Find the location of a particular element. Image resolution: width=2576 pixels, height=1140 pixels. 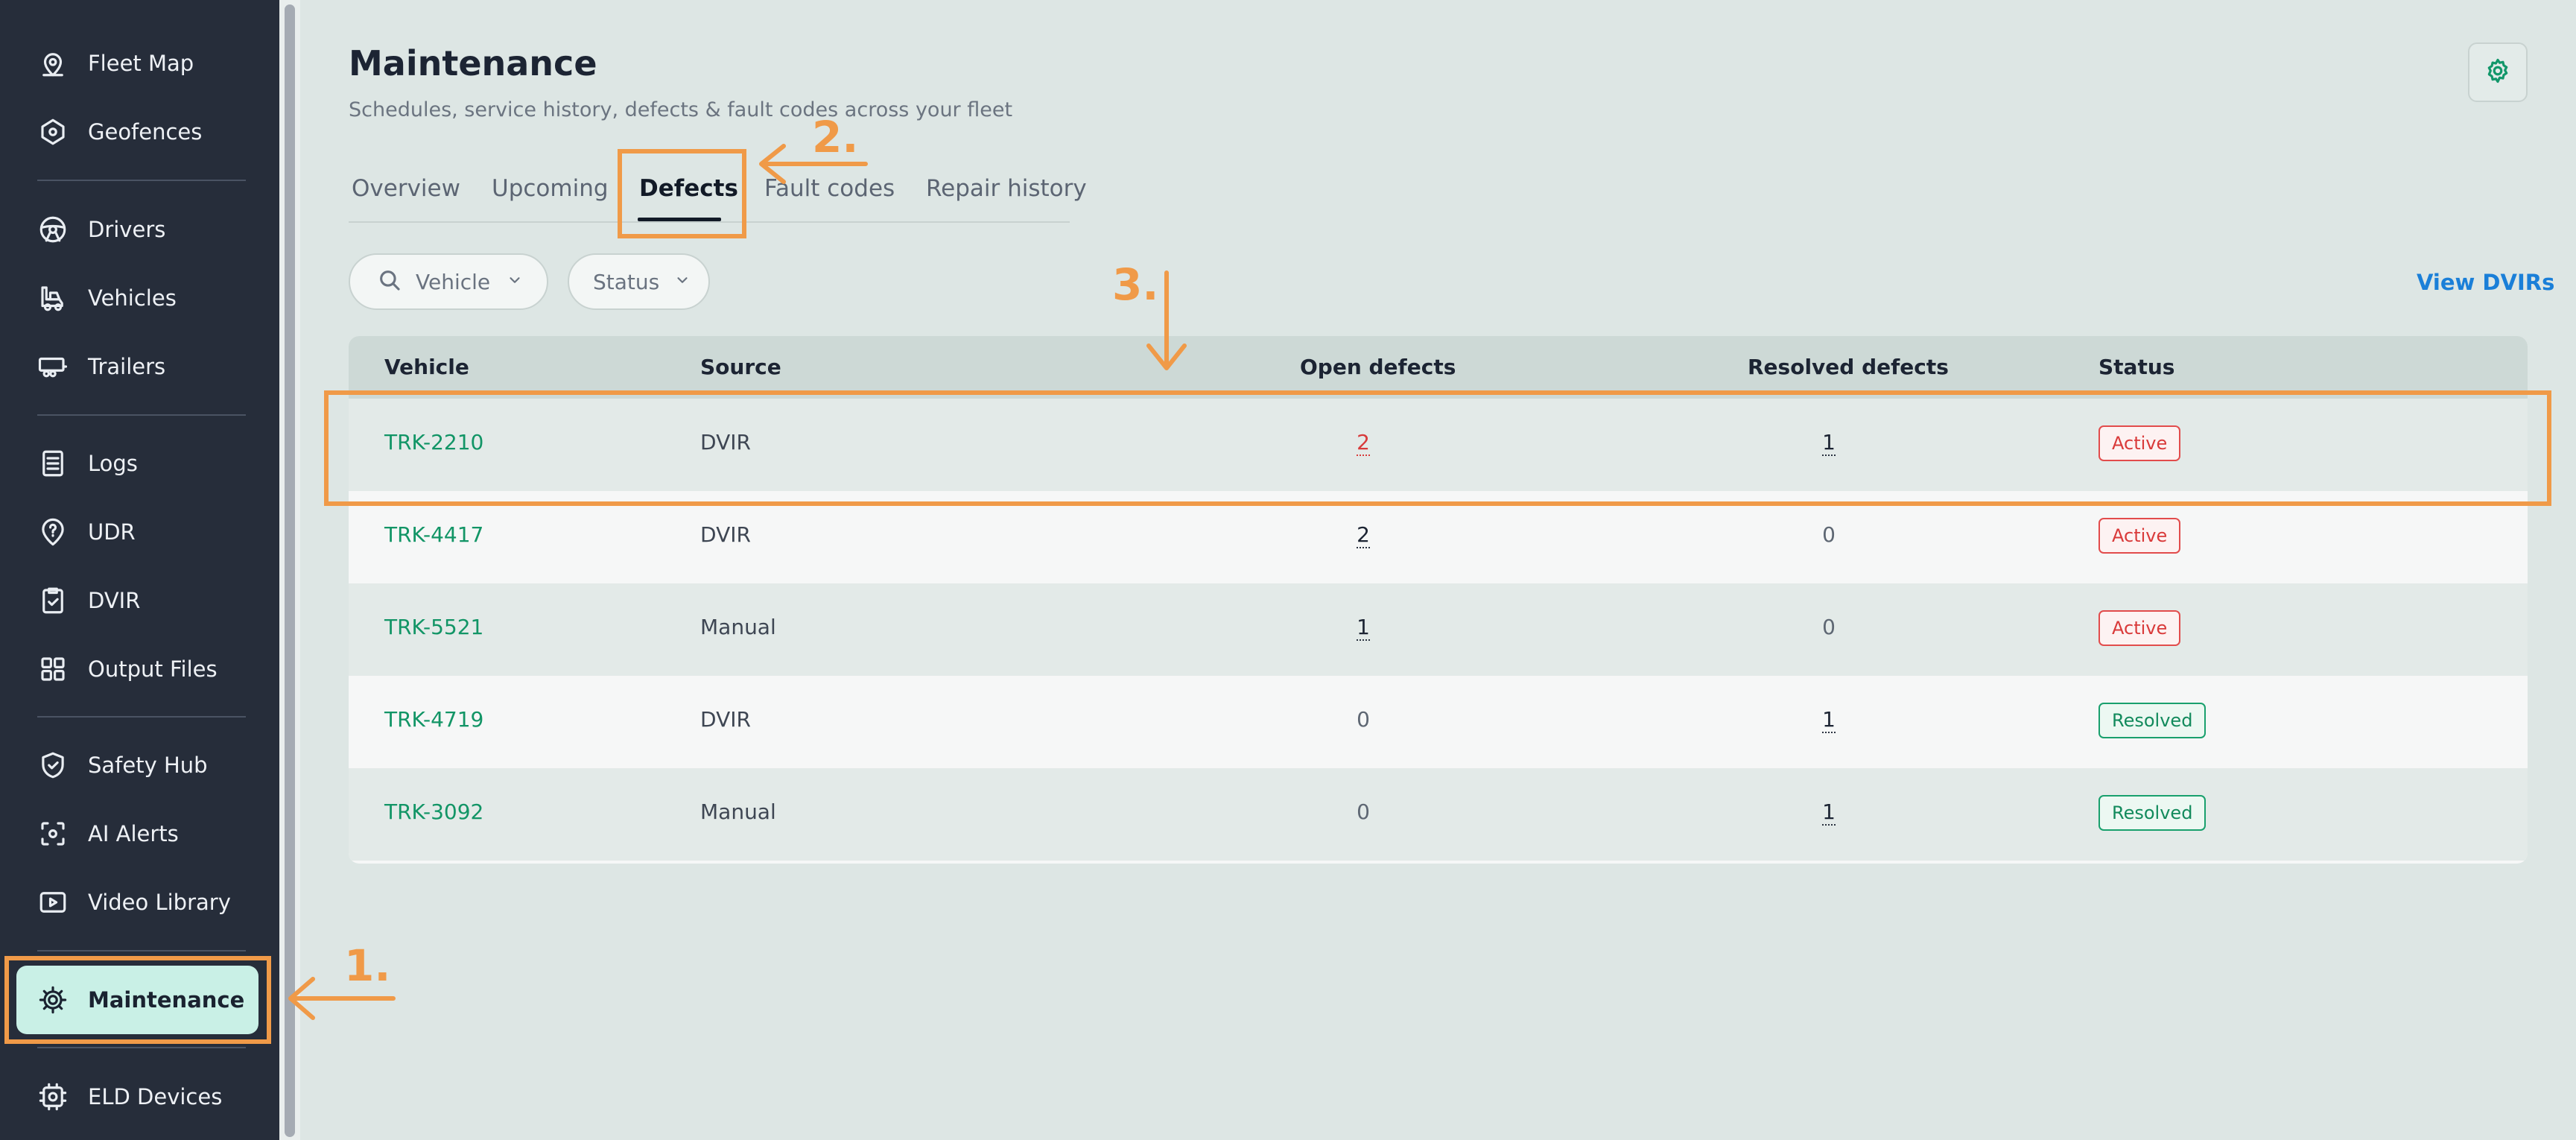

sidebar-item-video-library: Video Library is located at coordinates (139, 902).